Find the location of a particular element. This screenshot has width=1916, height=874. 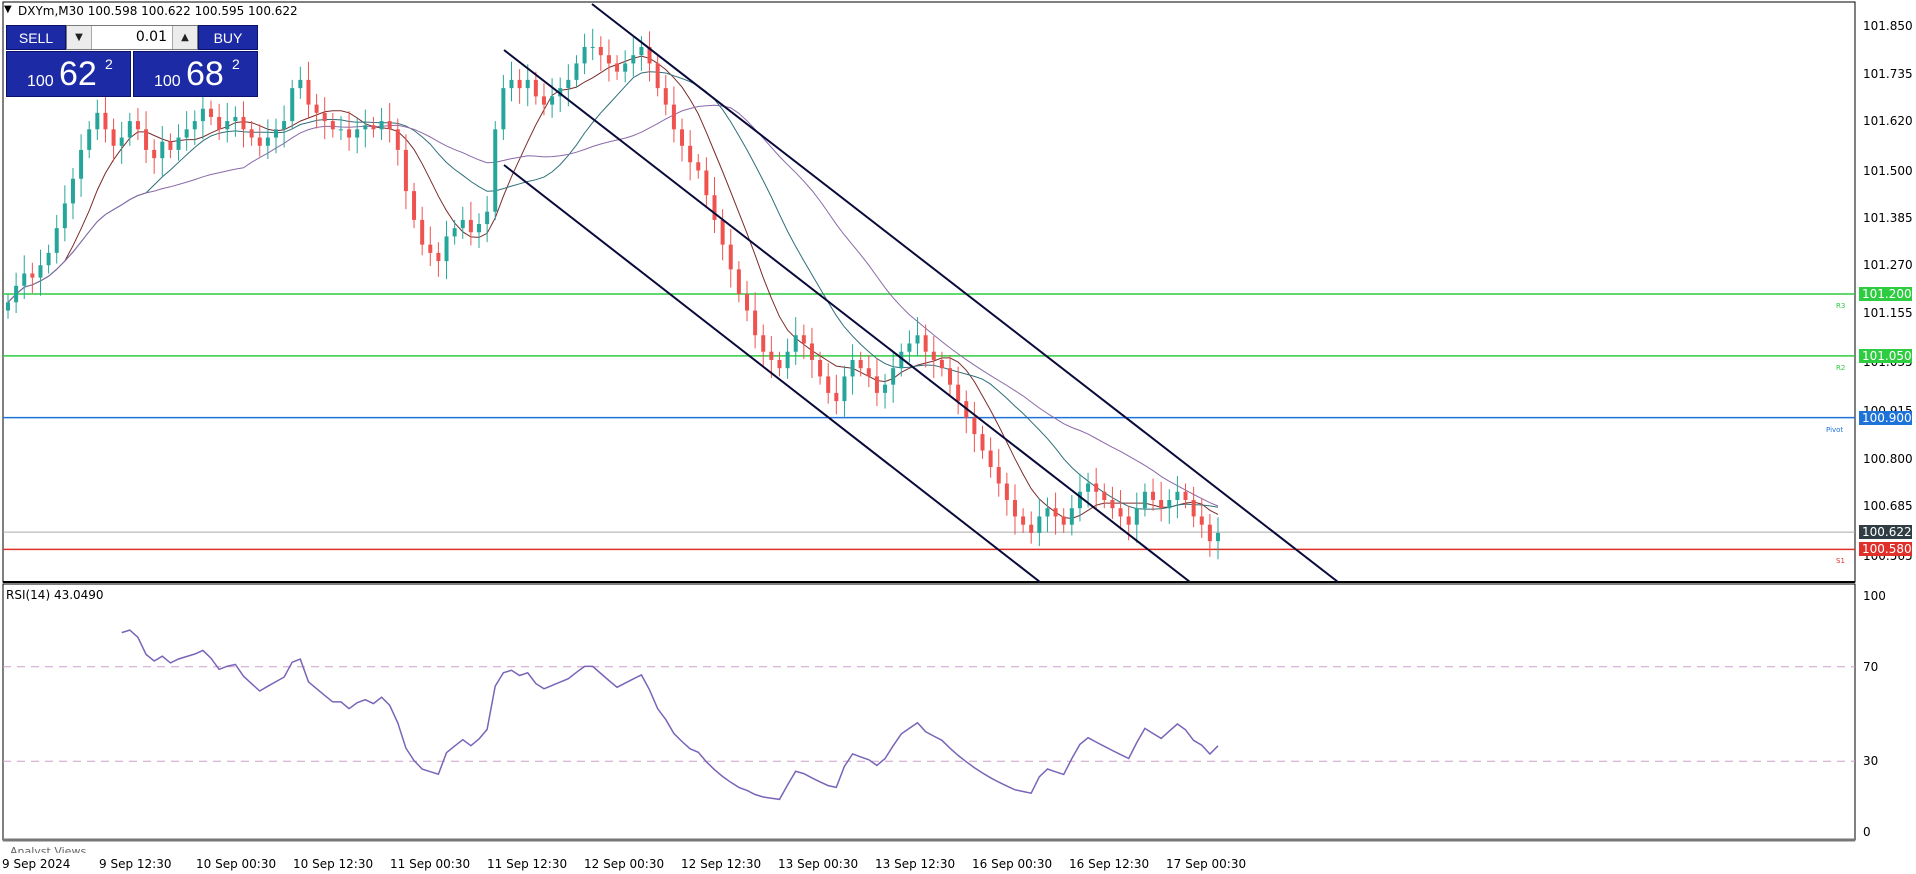

channel-lower-line is located at coordinates (772, 373).